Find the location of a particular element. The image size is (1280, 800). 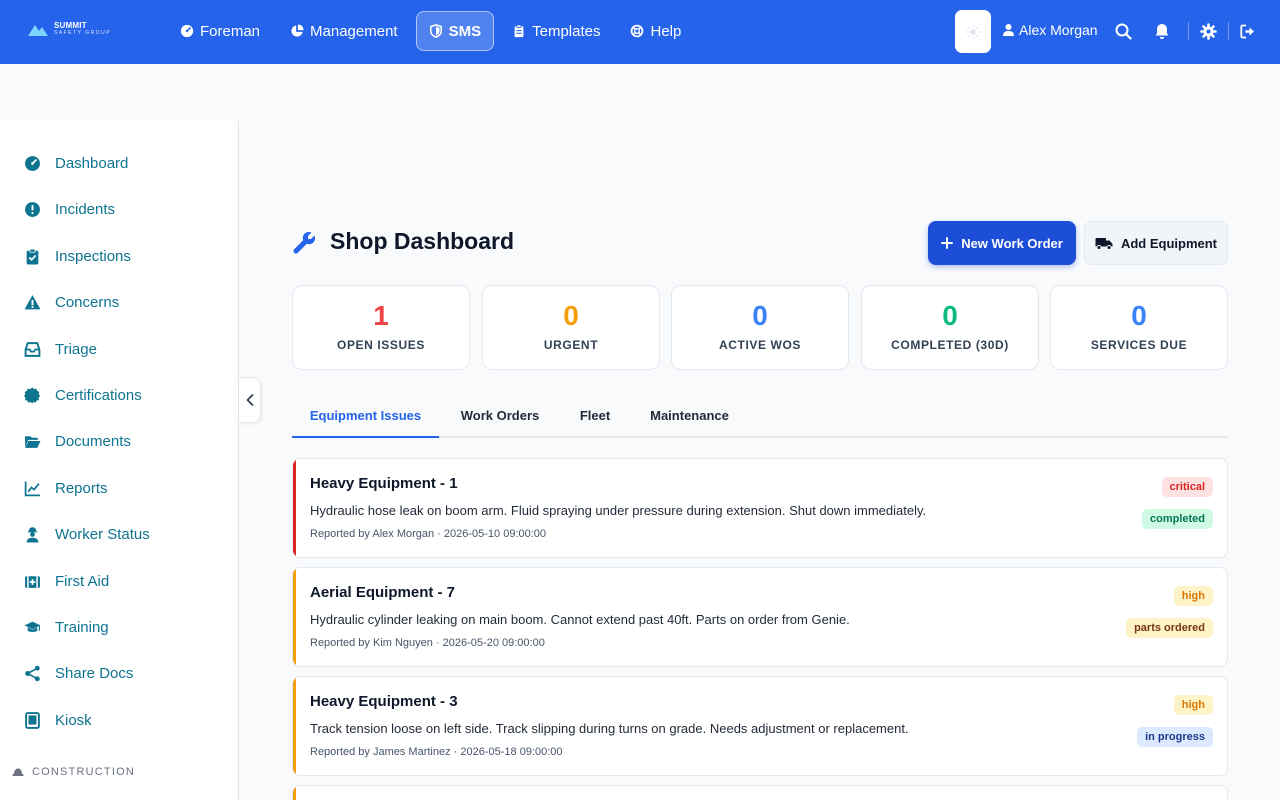

notifications-button is located at coordinates (1162, 31).